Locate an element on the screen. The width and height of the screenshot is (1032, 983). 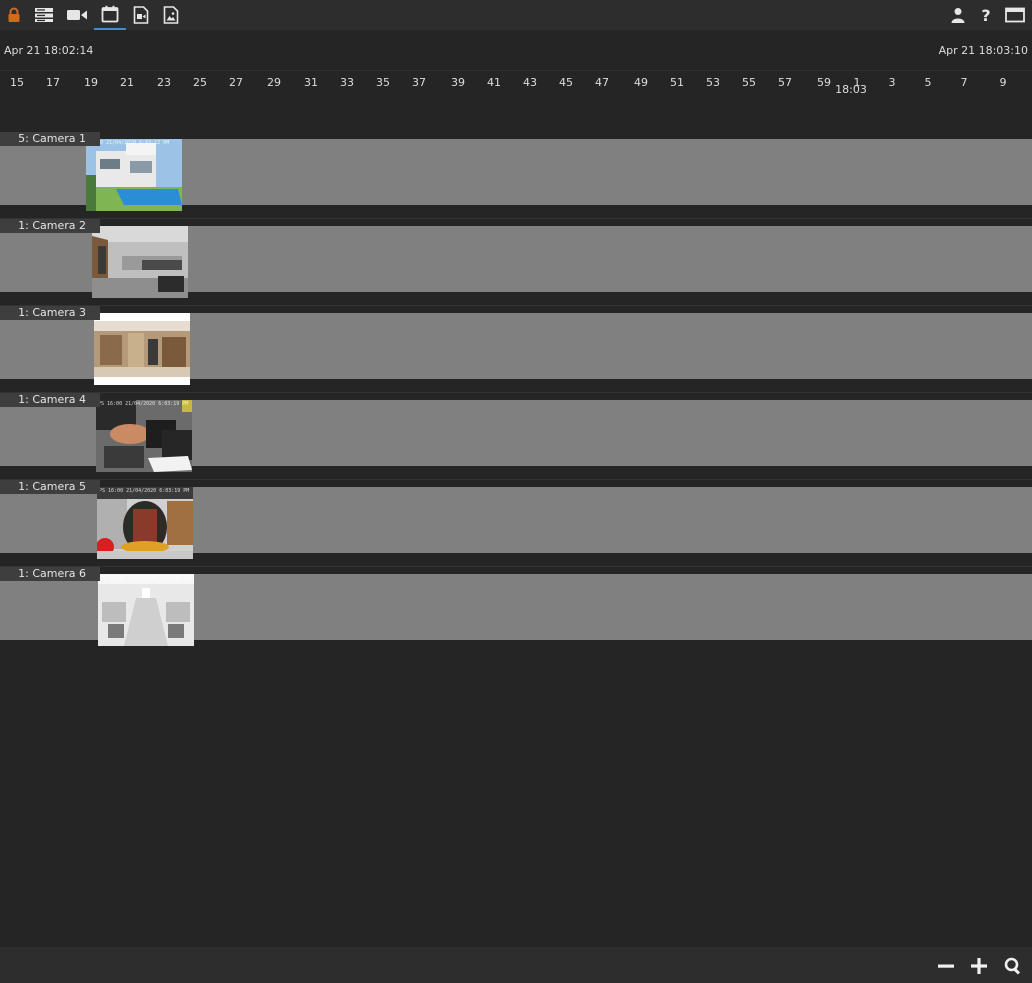
zoom-in-icon is located at coordinates (979, 966).